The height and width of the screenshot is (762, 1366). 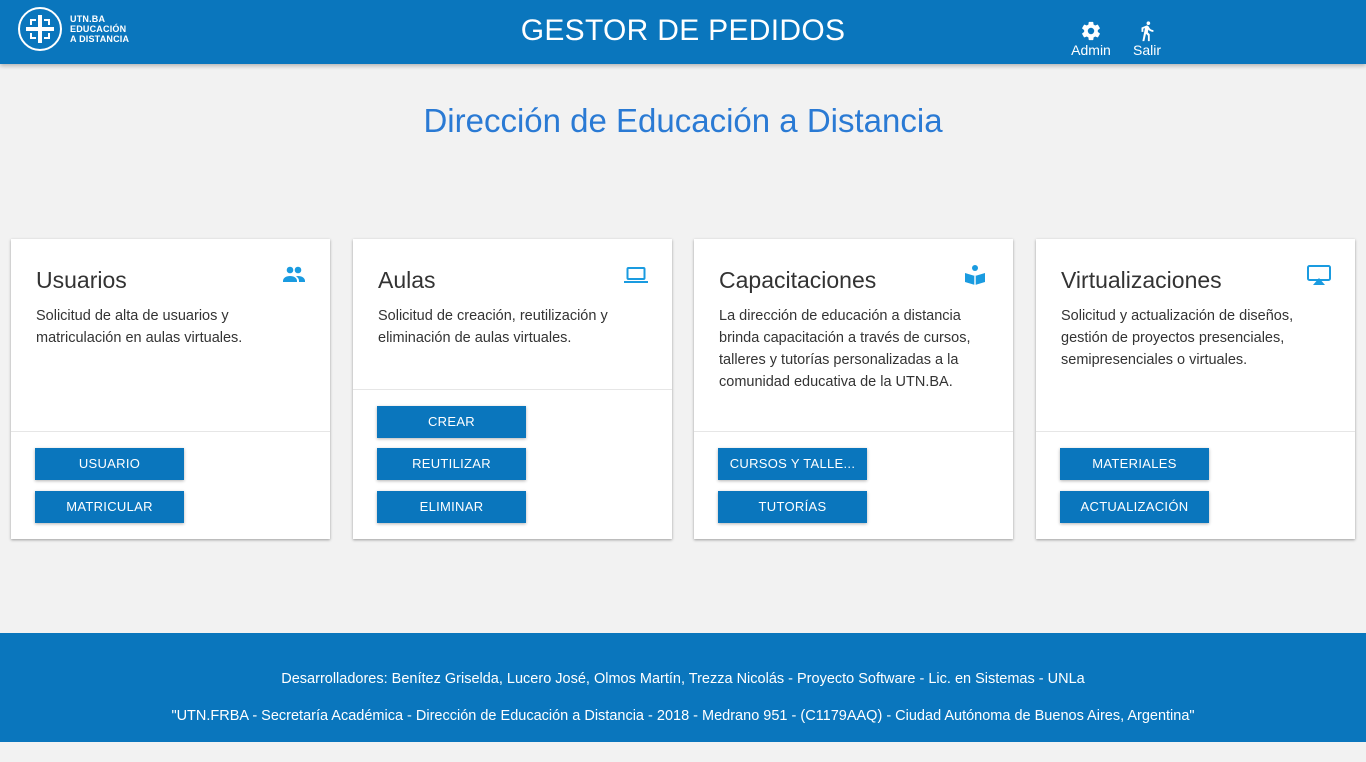 I want to click on running-person-icon, so click(x=1147, y=31).